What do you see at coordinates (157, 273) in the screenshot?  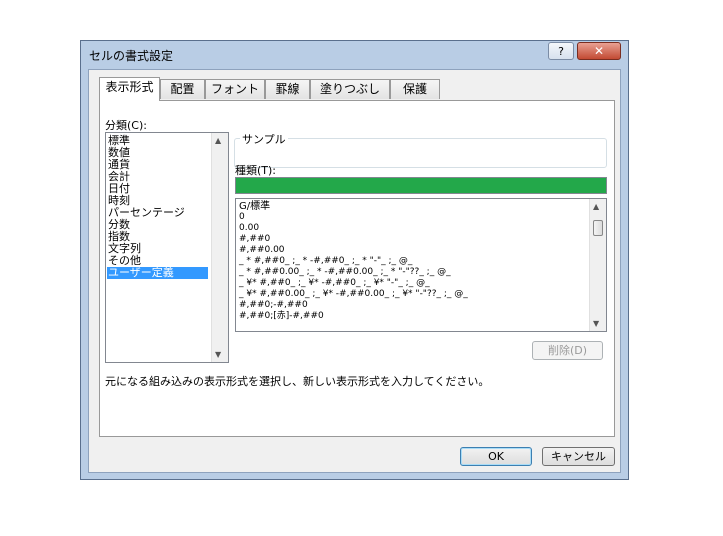 I see `category-item-selected: ユーザー定義` at bounding box center [157, 273].